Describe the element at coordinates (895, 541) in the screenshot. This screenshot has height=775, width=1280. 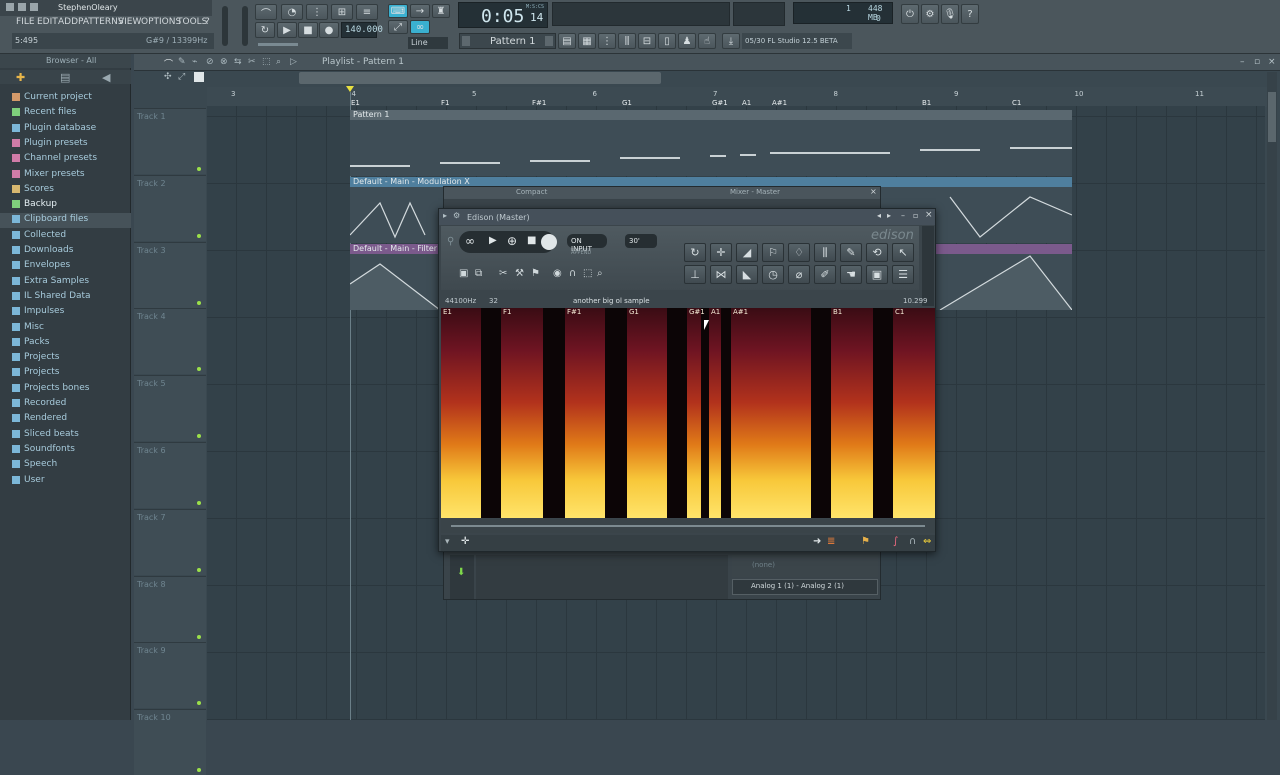
I see `edison-curve-icon: ∫` at that location.